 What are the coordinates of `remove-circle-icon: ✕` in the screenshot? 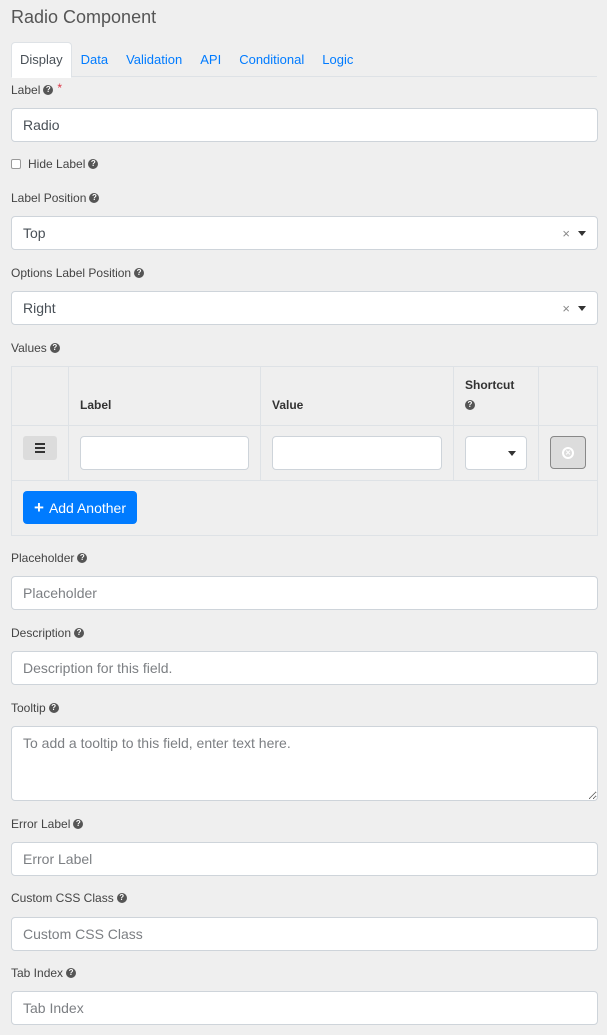 It's located at (568, 452).